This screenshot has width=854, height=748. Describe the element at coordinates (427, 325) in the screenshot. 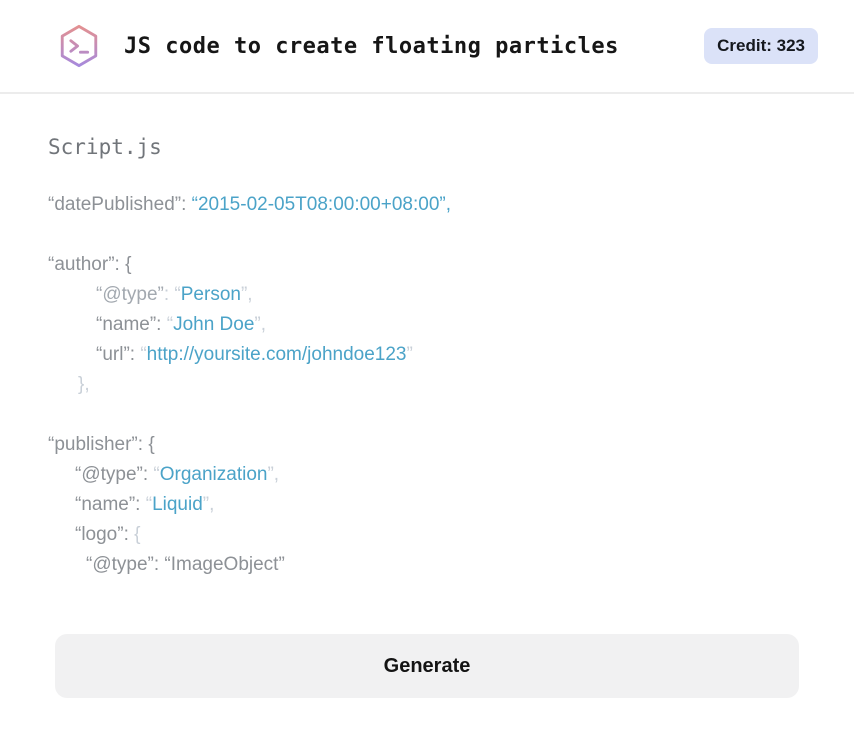

I see `code-line: “name”: “John Doe”,` at that location.